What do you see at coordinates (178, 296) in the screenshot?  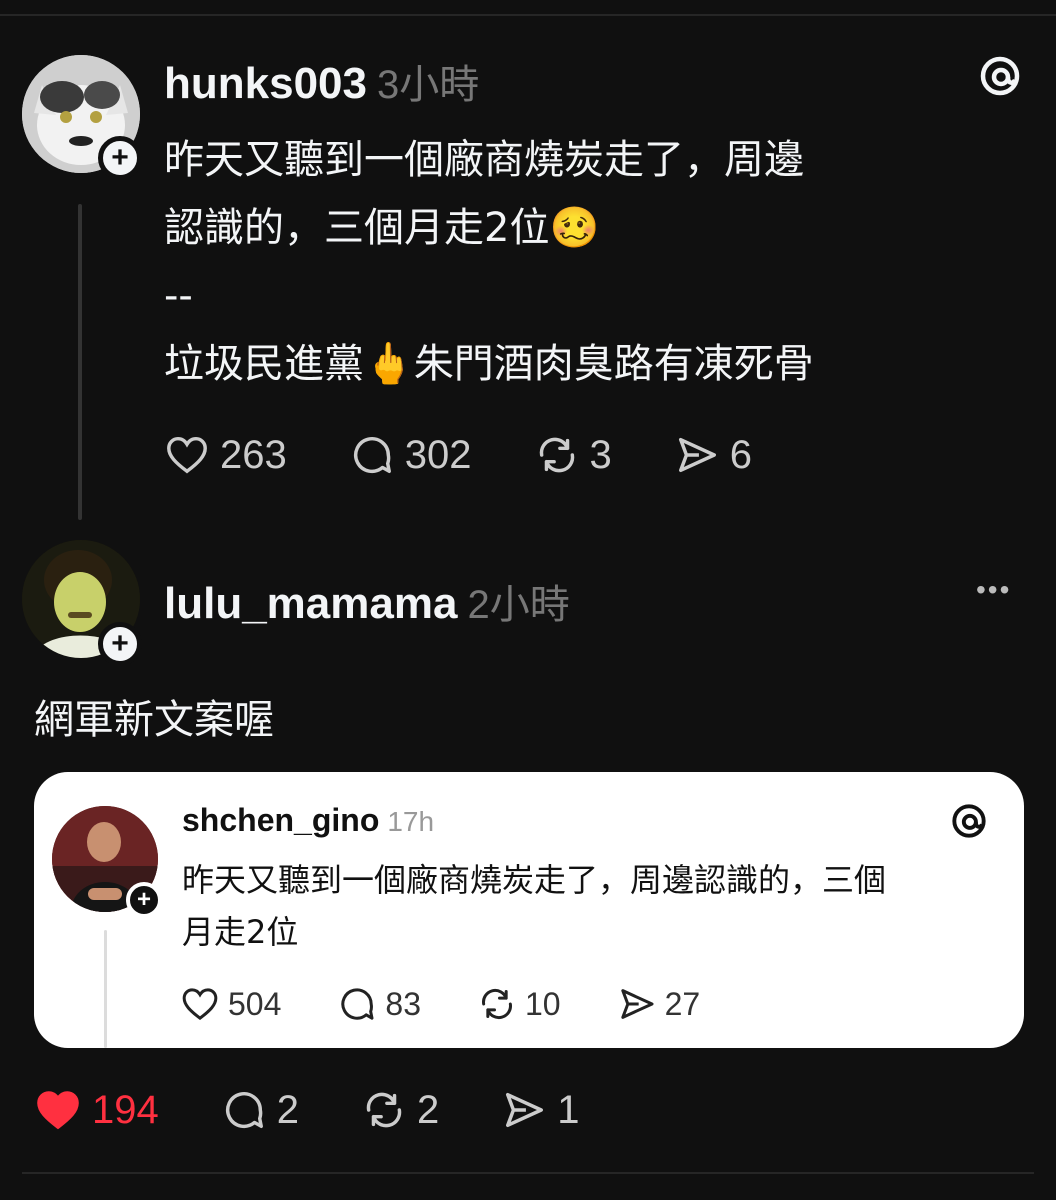 I see `post-line: --` at bounding box center [178, 296].